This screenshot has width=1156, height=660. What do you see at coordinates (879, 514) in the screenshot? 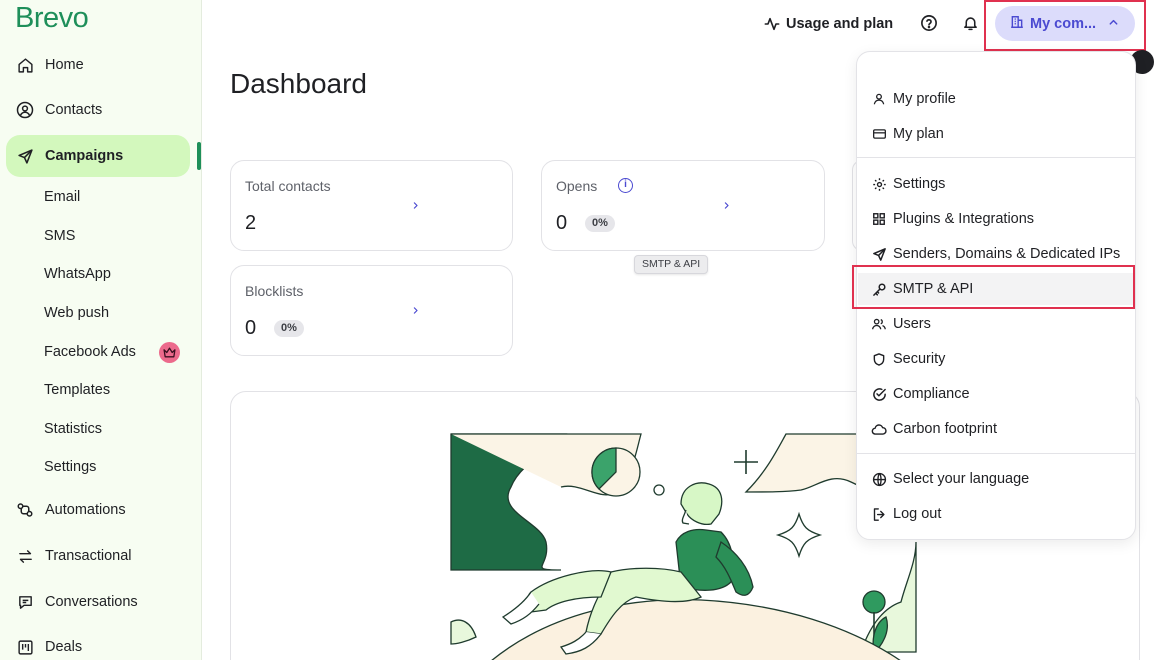
I see `logout-icon` at bounding box center [879, 514].